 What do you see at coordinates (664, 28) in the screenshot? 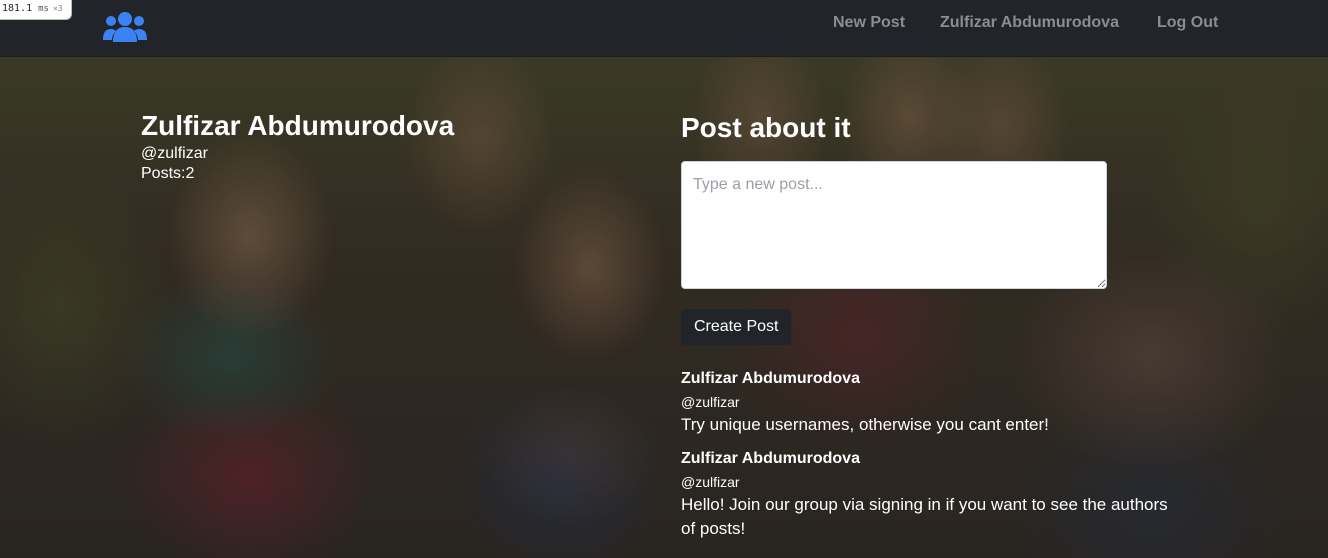
I see `top-navbar: New Post Zulfizar Abdumurodova Log Out` at bounding box center [664, 28].